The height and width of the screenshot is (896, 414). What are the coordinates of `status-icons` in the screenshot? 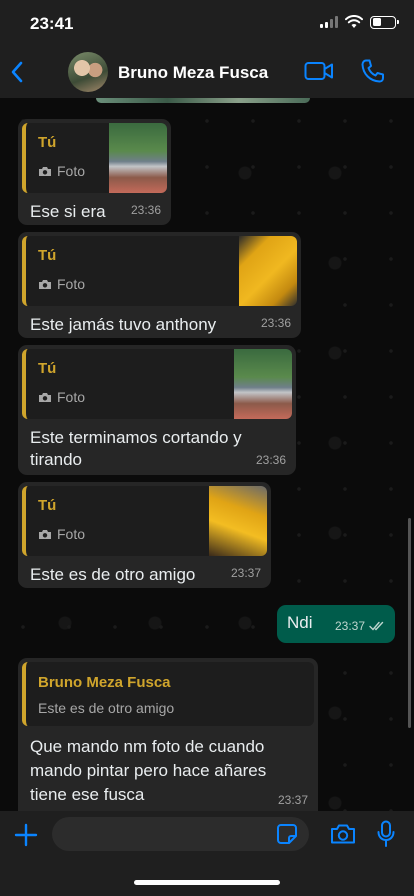 It's located at (359, 22).